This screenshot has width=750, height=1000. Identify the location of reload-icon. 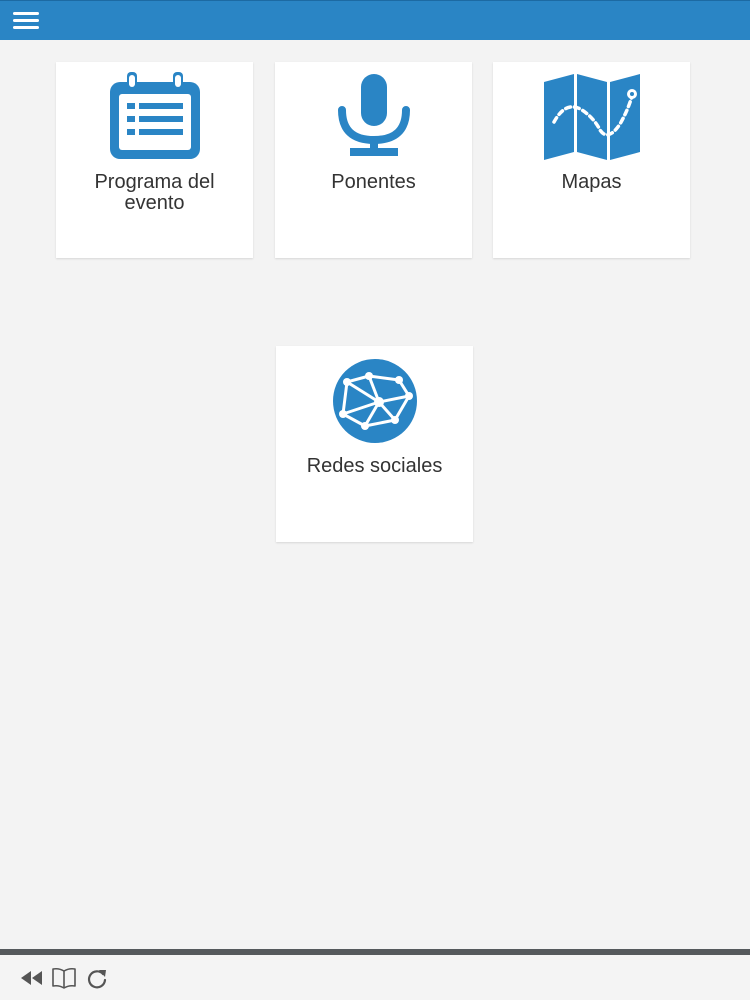
(97, 978).